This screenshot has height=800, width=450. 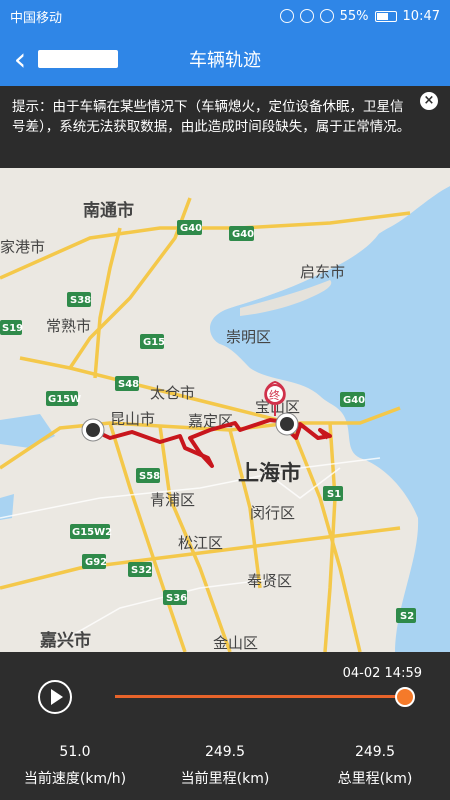 I want to click on close-icon: ×, so click(x=429, y=101).